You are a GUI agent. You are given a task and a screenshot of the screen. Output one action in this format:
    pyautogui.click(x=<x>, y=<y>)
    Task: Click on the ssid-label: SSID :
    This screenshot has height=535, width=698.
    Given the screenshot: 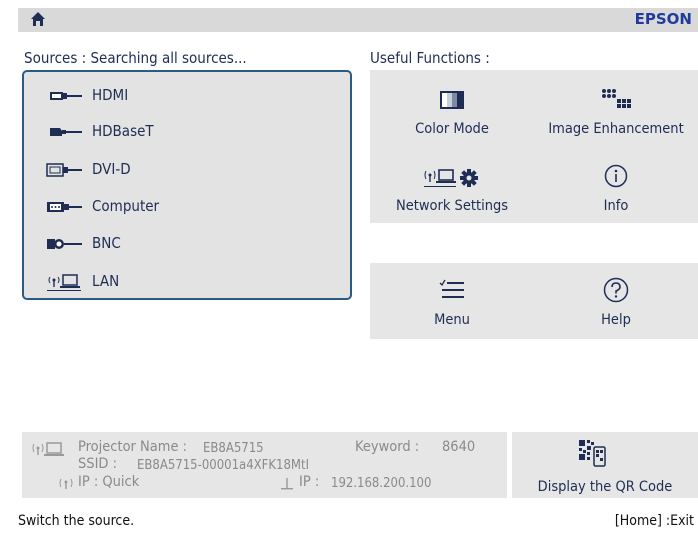 What is the action you would take?
    pyautogui.click(x=97, y=464)
    